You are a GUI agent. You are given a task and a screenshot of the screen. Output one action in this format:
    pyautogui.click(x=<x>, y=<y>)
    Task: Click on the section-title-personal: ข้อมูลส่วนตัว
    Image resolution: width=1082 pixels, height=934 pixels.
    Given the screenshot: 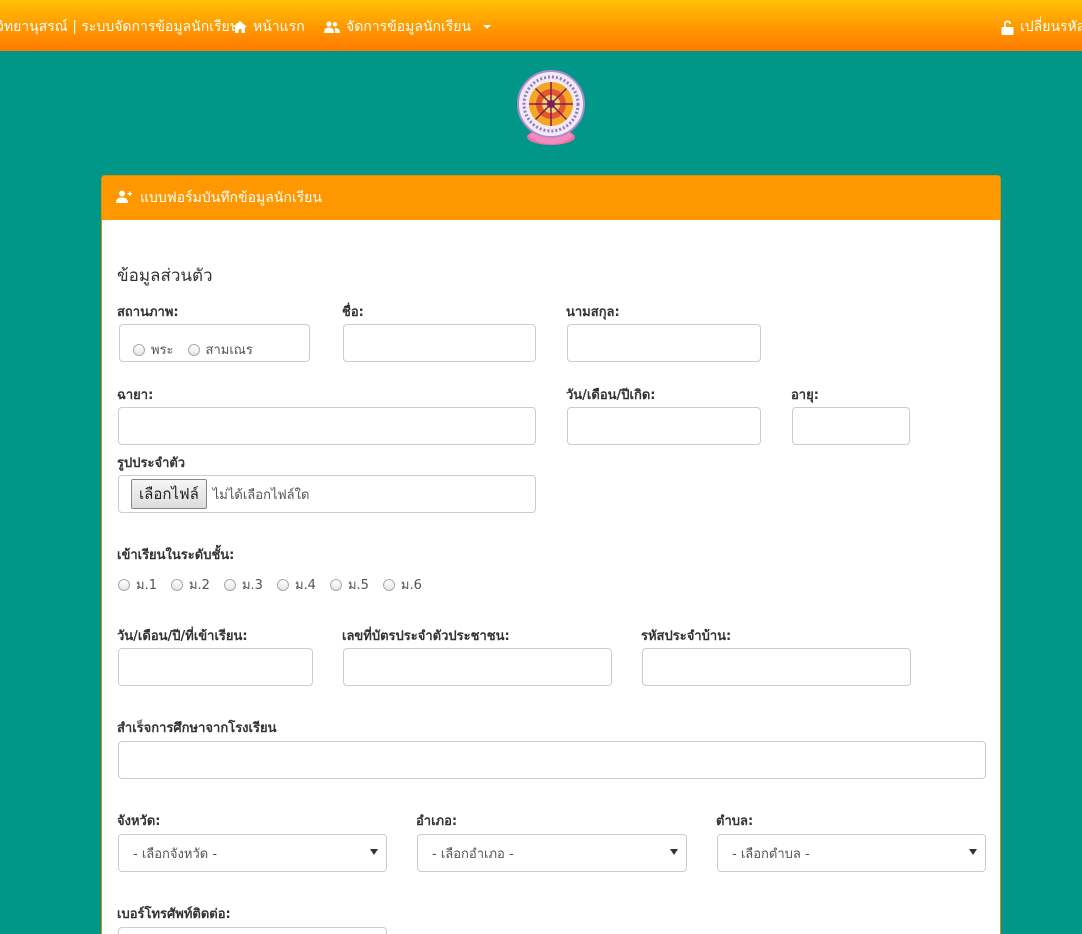 What is the action you would take?
    pyautogui.click(x=165, y=276)
    